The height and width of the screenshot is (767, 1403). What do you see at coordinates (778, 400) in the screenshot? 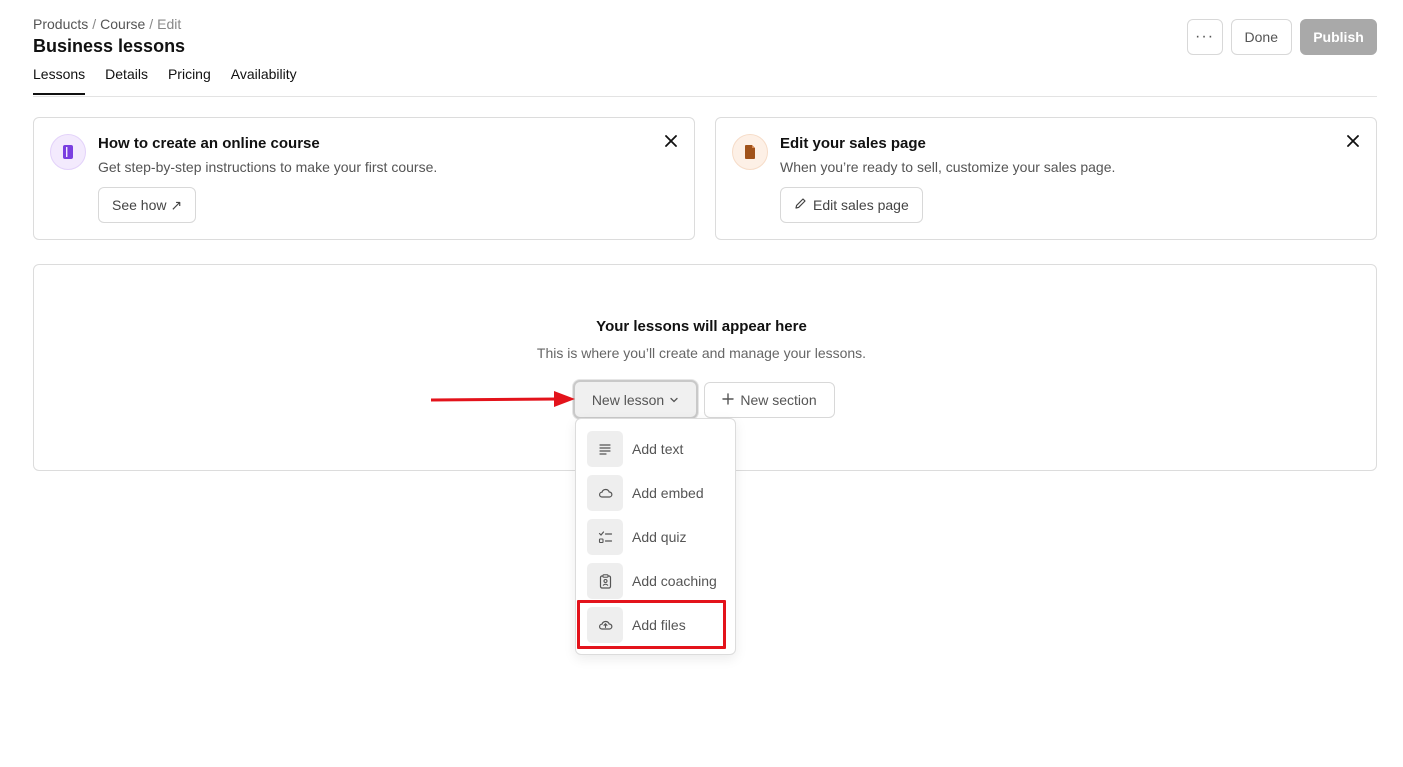
I see `new-section-label: New section` at bounding box center [778, 400].